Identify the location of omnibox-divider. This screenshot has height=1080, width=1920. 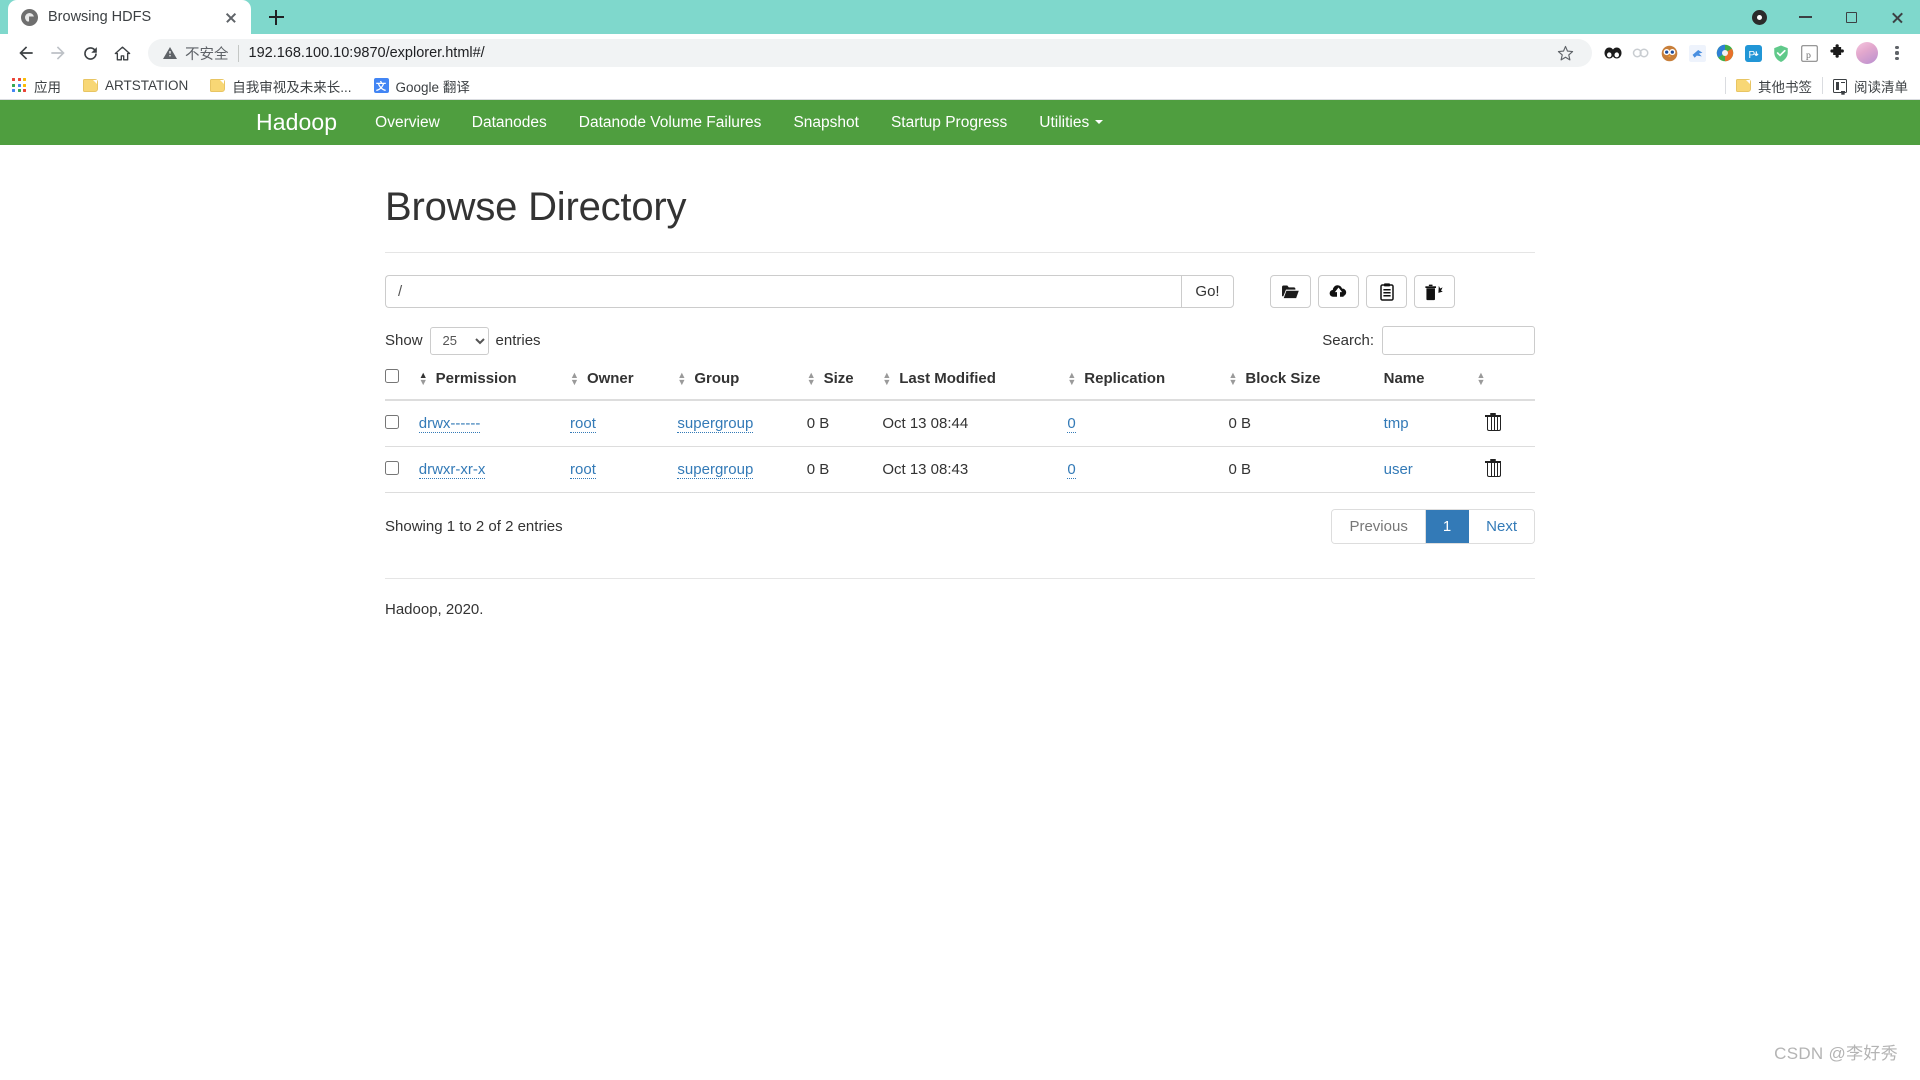
(238, 53).